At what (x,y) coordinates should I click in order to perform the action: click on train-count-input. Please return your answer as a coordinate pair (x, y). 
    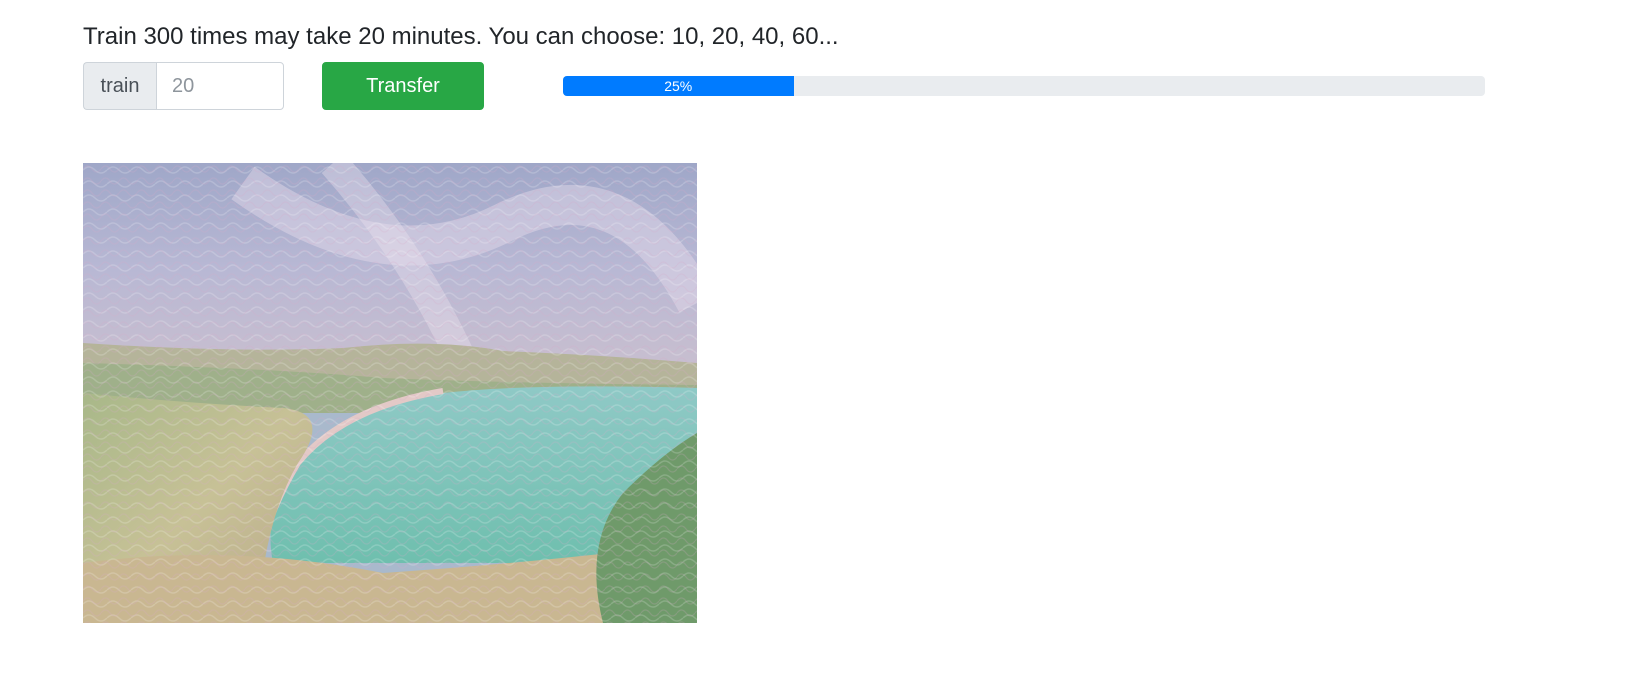
    Looking at the image, I should click on (220, 86).